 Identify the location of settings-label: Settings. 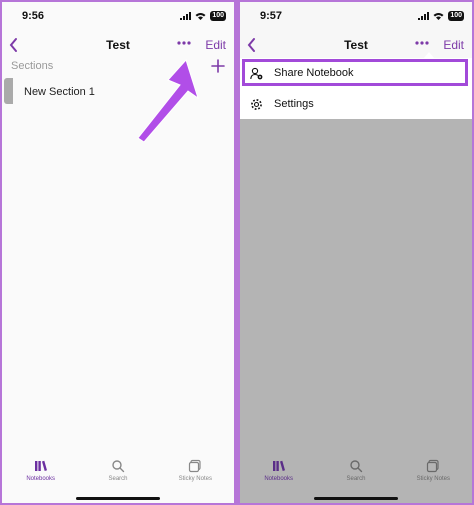
(294, 104).